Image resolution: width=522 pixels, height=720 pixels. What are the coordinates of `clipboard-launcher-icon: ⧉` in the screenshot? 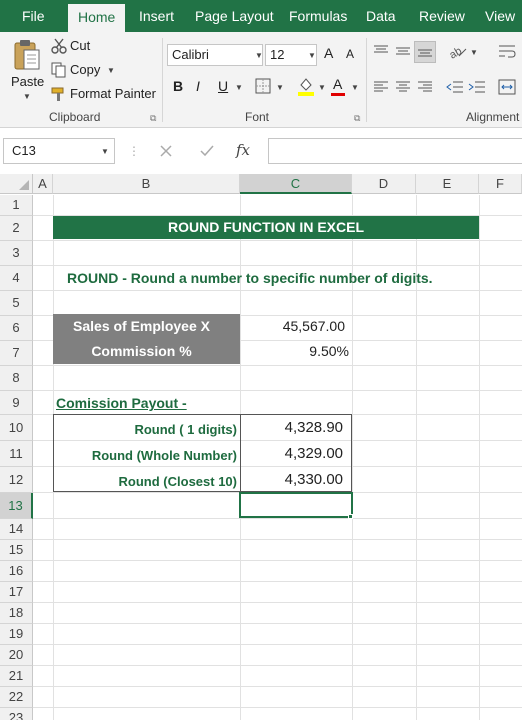 It's located at (153, 118).